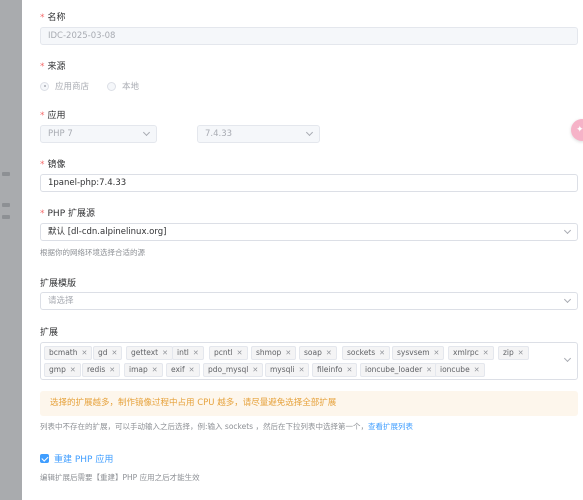  Describe the element at coordinates (287, 370) in the screenshot. I see `extension-tag: mysqli ✕` at that location.